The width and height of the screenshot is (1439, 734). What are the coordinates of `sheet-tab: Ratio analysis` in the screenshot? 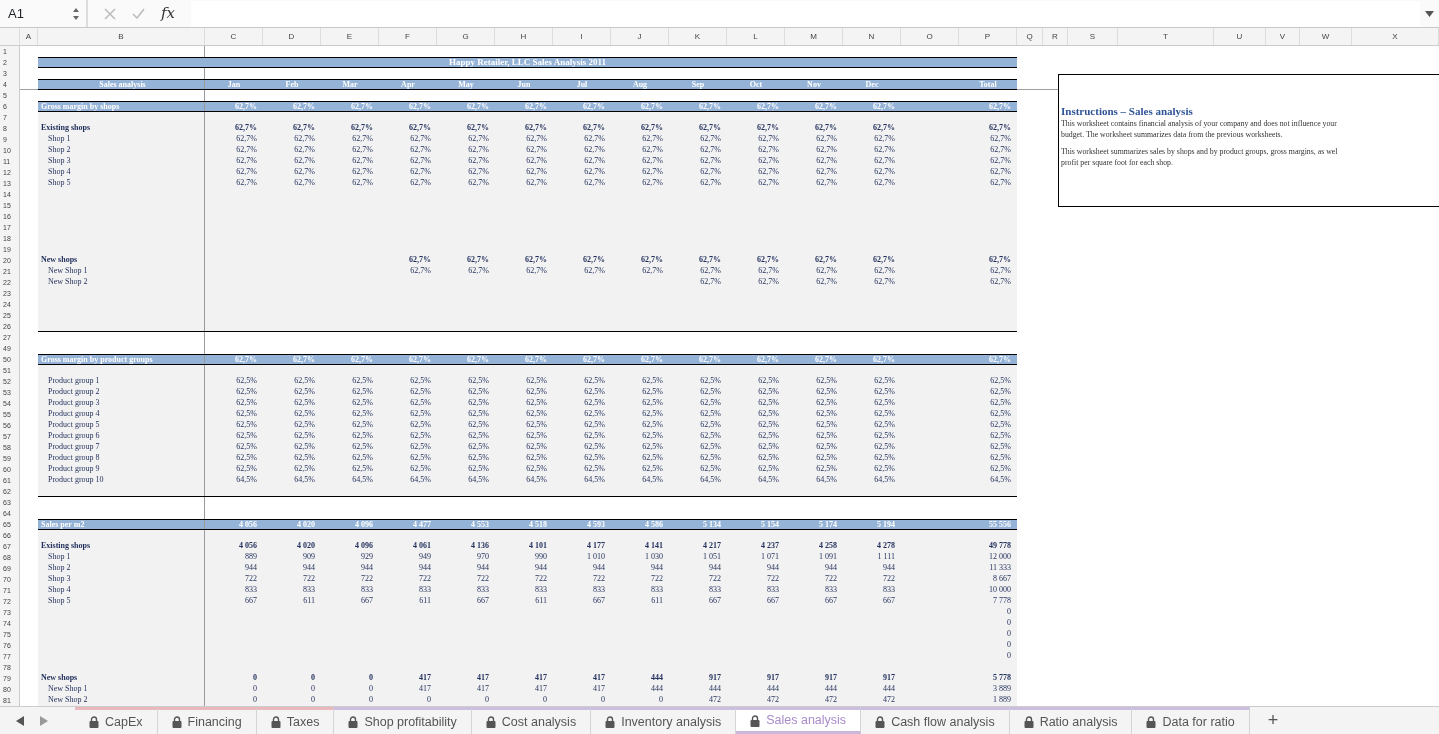 It's located at (1071, 720).